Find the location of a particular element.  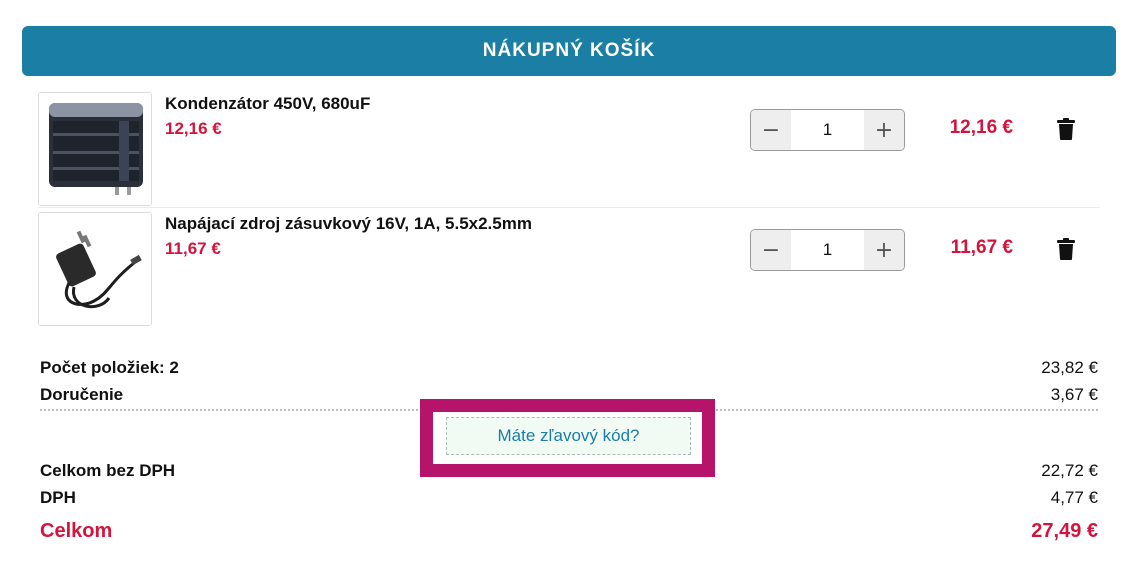

item-count-label: Počet položiek: 2 is located at coordinates (109, 367).